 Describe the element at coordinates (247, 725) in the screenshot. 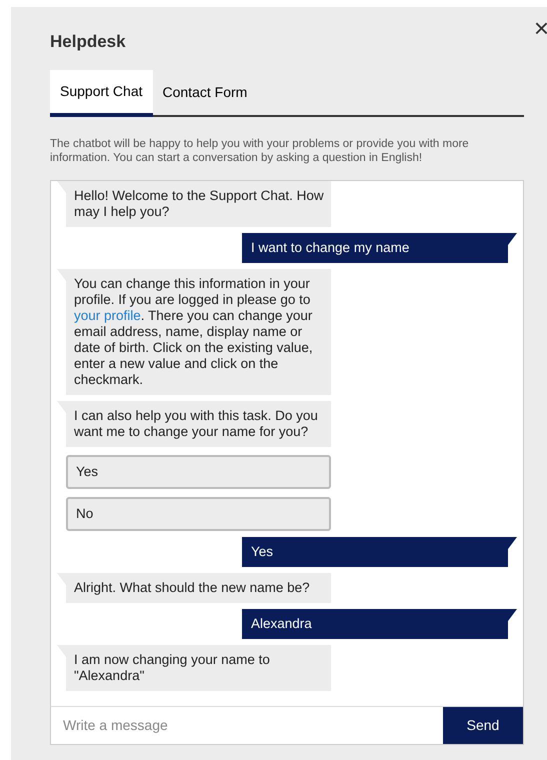

I see `message-input: Write a message` at that location.